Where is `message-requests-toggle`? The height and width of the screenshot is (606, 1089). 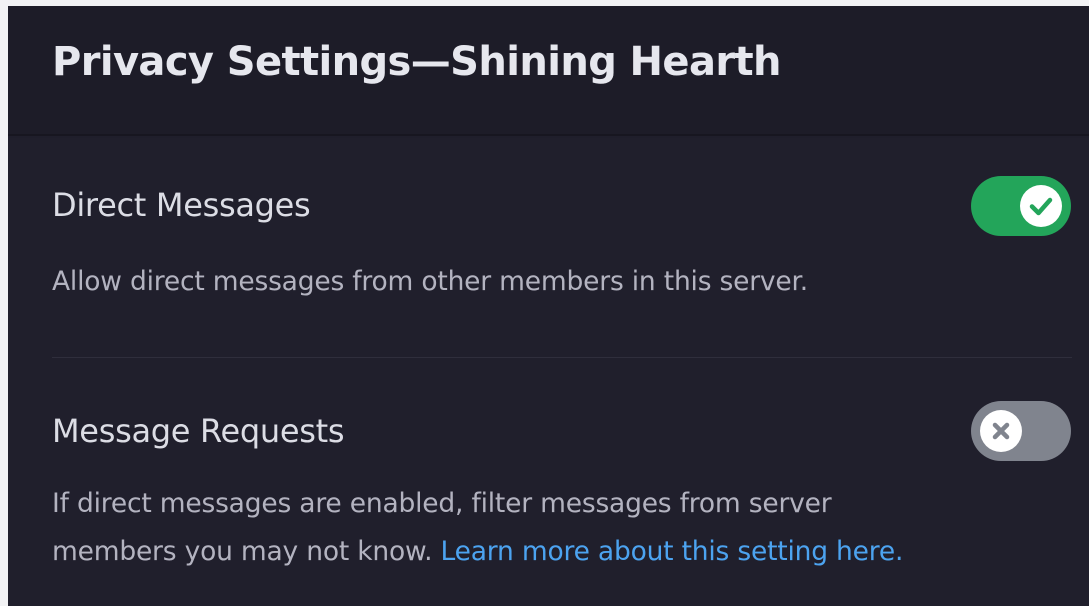
message-requests-toggle is located at coordinates (1021, 431).